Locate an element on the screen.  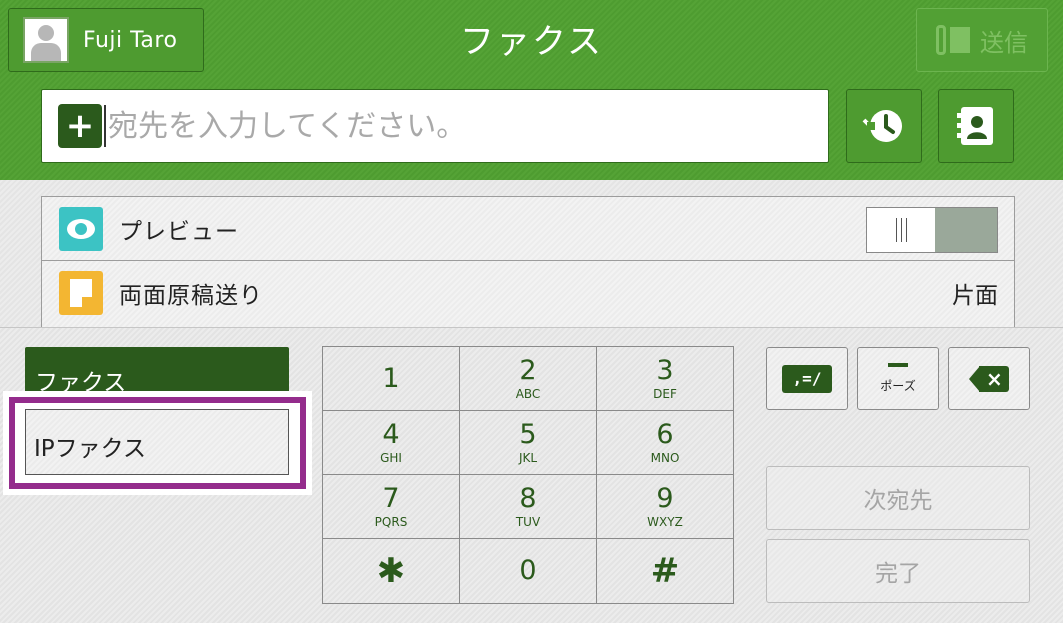
dial-symbols-icon: ,=/ is located at coordinates (807, 378).